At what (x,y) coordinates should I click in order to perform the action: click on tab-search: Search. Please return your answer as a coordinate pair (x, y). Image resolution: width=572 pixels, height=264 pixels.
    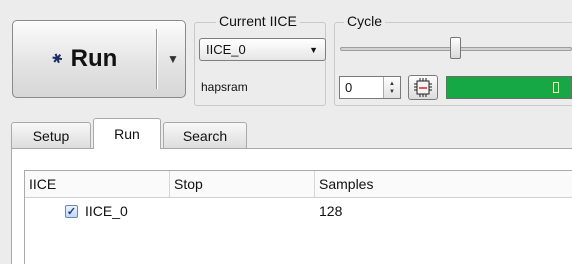
    Looking at the image, I should click on (205, 135).